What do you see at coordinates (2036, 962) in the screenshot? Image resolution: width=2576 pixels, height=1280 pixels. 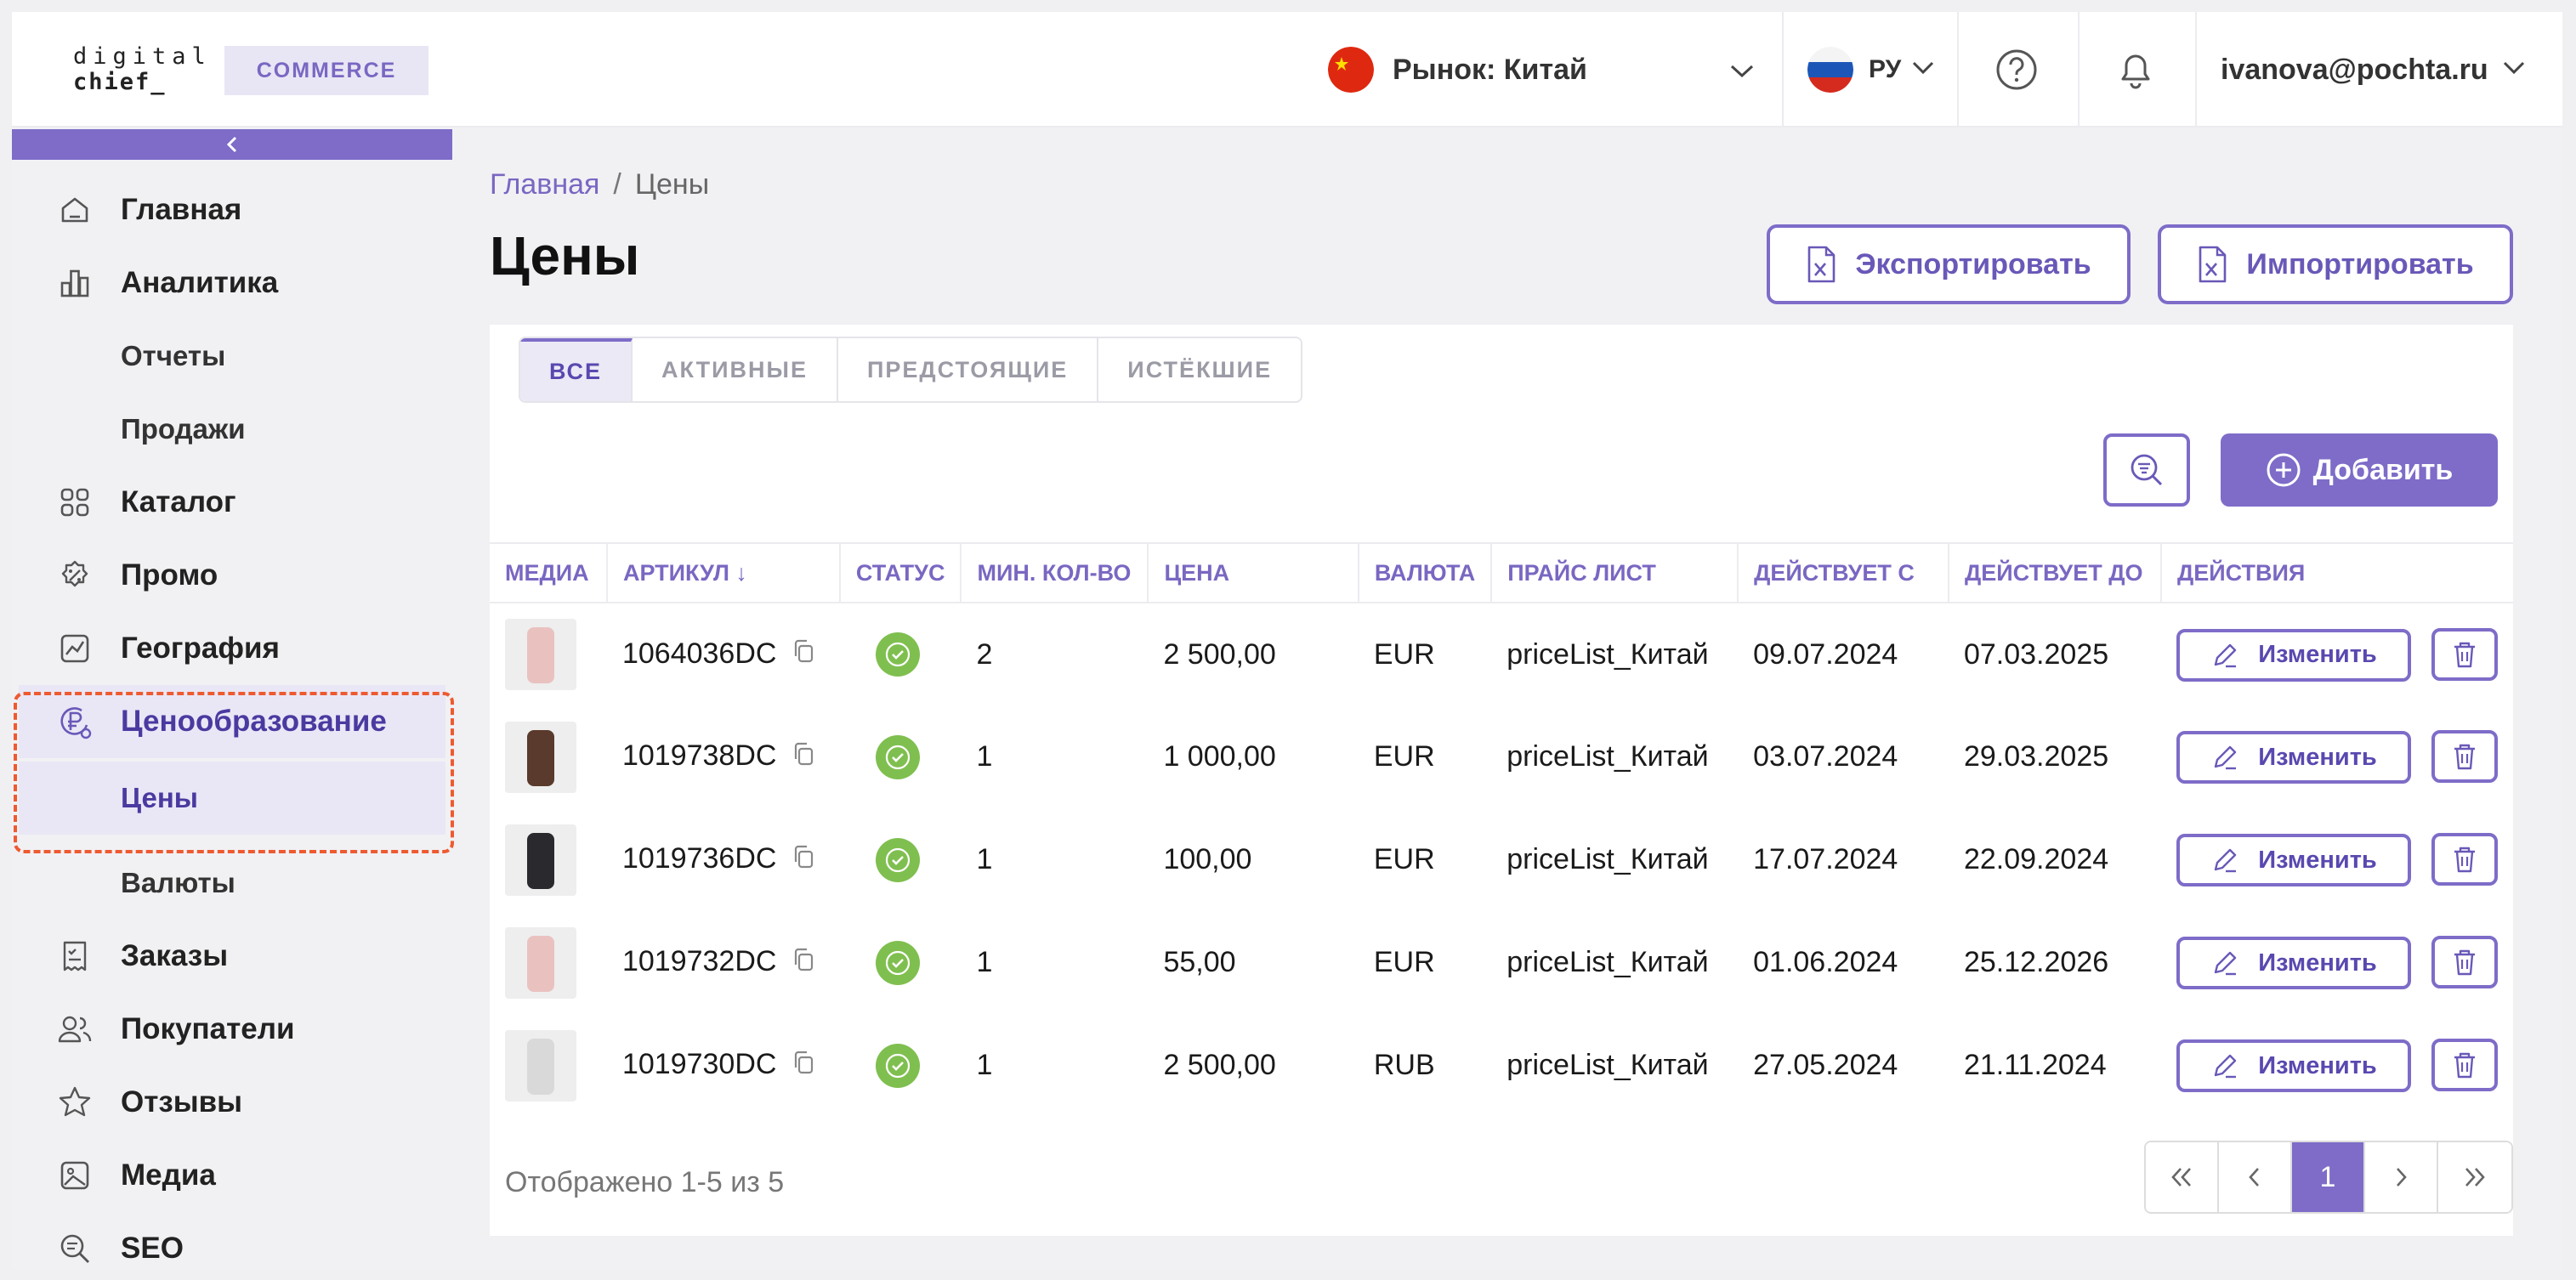 I see `valid-to-cell: 25.12.2026` at bounding box center [2036, 962].